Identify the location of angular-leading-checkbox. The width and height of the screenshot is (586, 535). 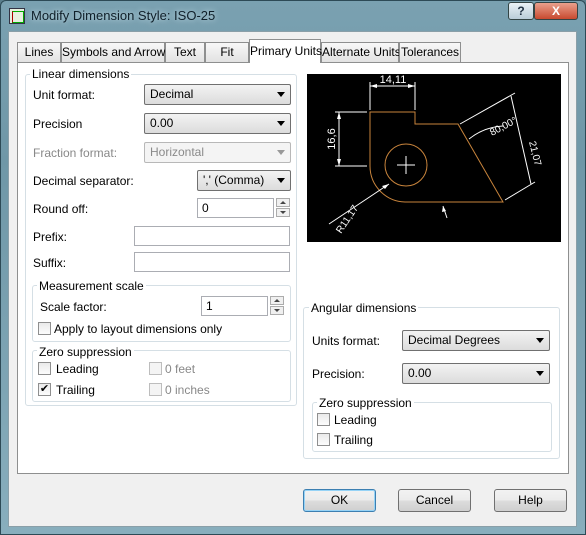
(323, 419).